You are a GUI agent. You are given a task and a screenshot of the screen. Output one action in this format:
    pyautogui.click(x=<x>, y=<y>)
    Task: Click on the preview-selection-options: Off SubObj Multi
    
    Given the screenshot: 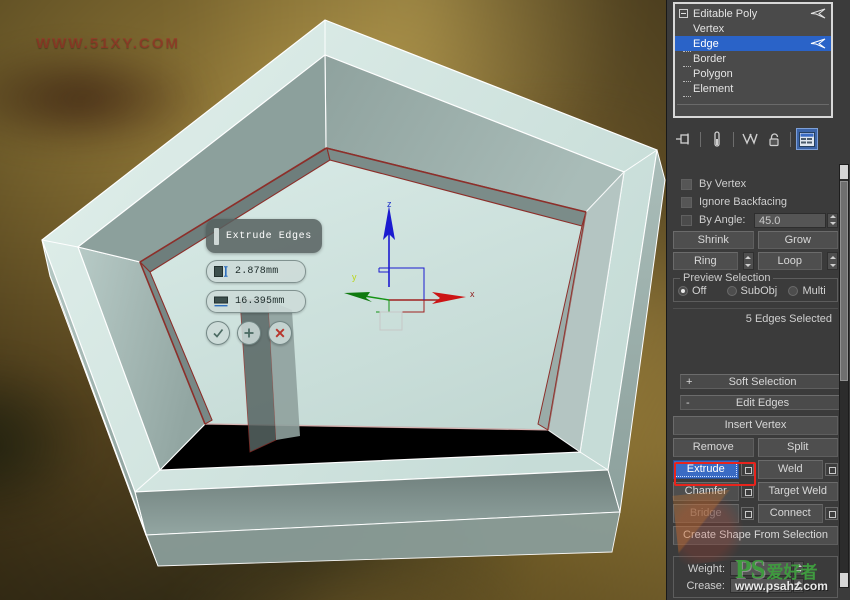 What is the action you would take?
    pyautogui.click(x=755, y=291)
    